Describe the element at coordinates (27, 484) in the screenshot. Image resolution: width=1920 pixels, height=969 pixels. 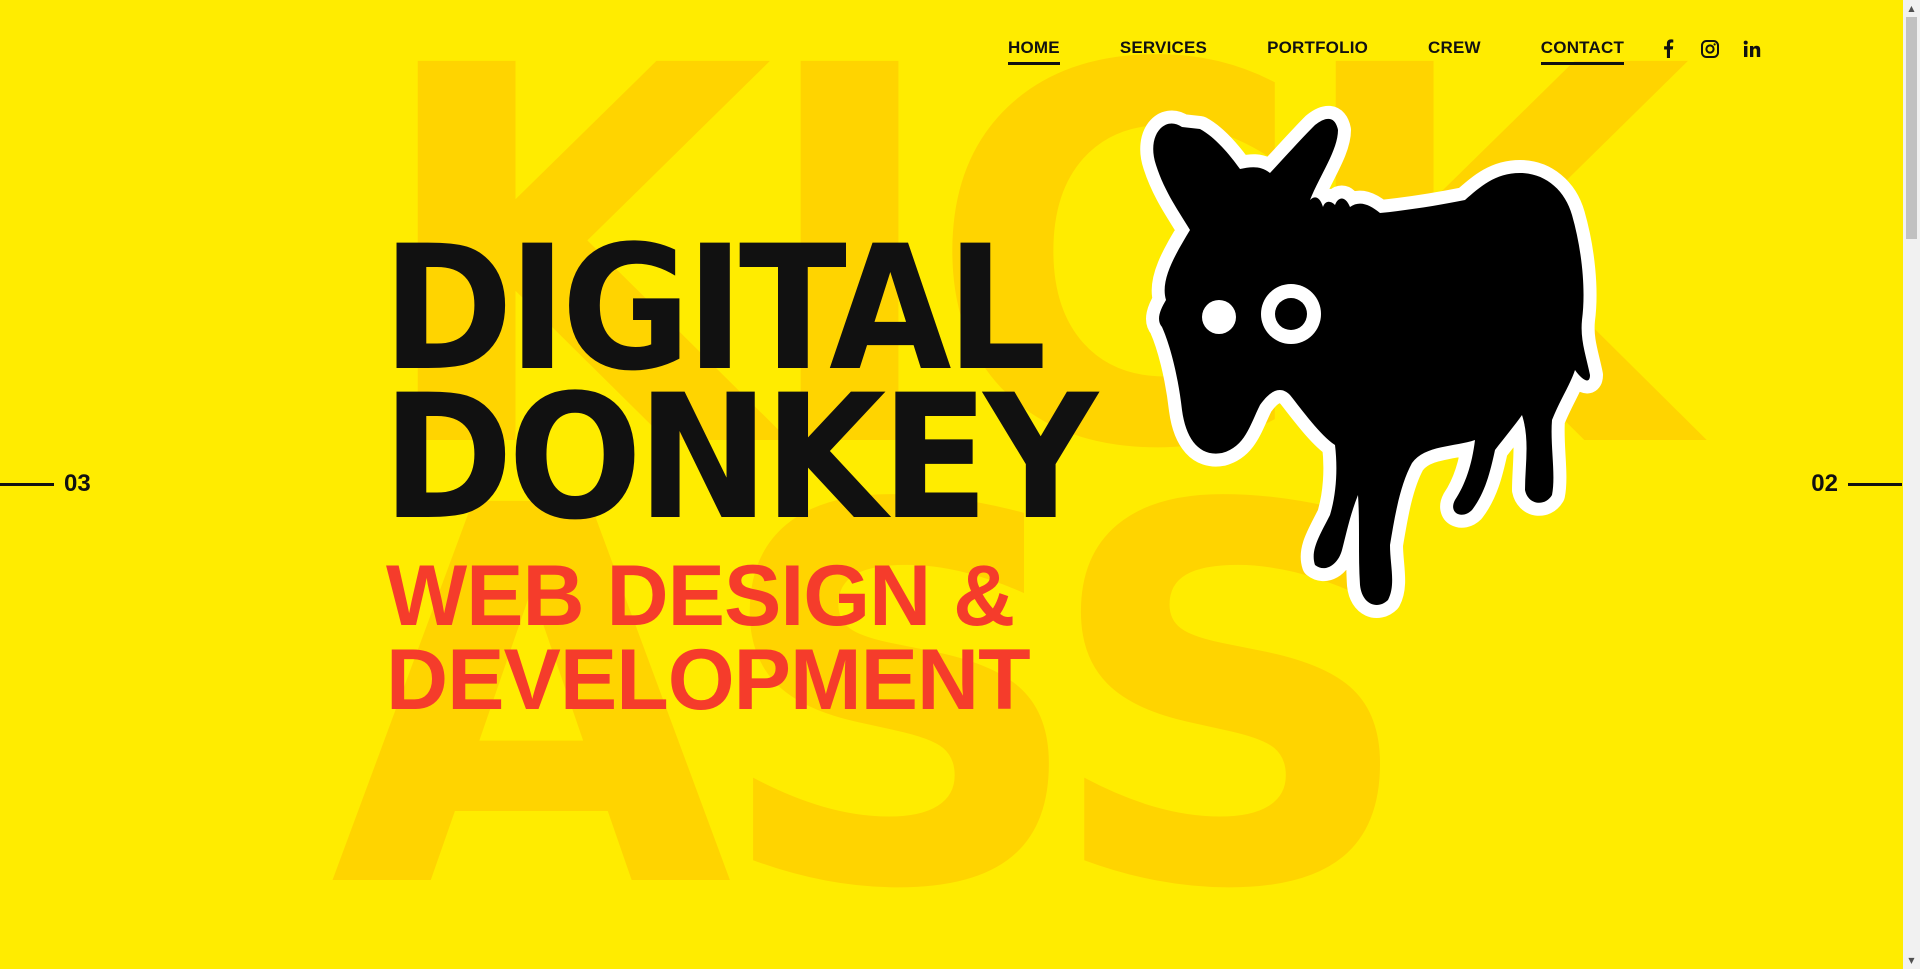
I see `prev-slide-line` at that location.